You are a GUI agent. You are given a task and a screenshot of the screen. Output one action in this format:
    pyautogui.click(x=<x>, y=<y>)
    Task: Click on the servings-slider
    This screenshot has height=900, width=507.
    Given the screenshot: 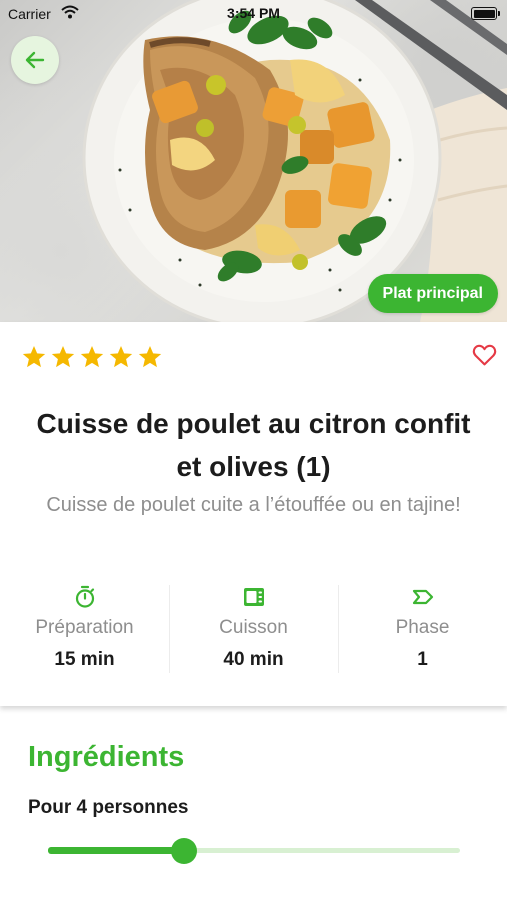 What is the action you would take?
    pyautogui.click(x=254, y=851)
    